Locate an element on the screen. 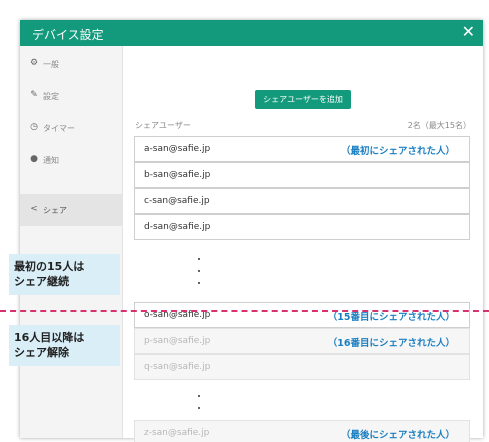 This screenshot has height=442, width=489. share-user-row: o-san@safie.jp （15番目にシェアされた人） is located at coordinates (302, 315).